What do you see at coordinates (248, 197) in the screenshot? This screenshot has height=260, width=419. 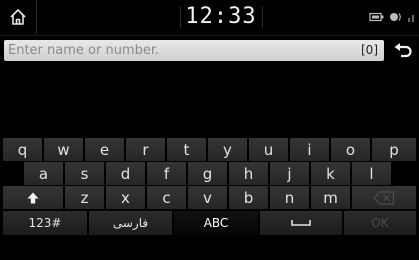 I see `key-b: b` at bounding box center [248, 197].